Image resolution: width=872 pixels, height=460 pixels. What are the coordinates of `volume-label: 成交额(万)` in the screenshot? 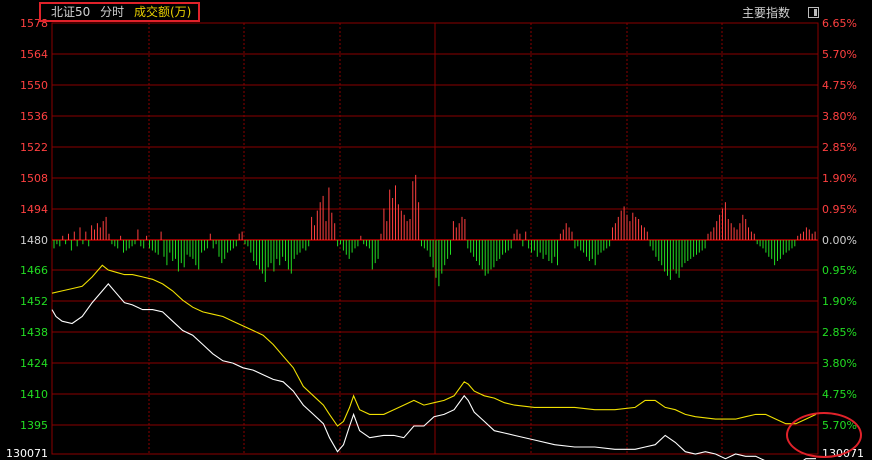 It's located at (162, 12).